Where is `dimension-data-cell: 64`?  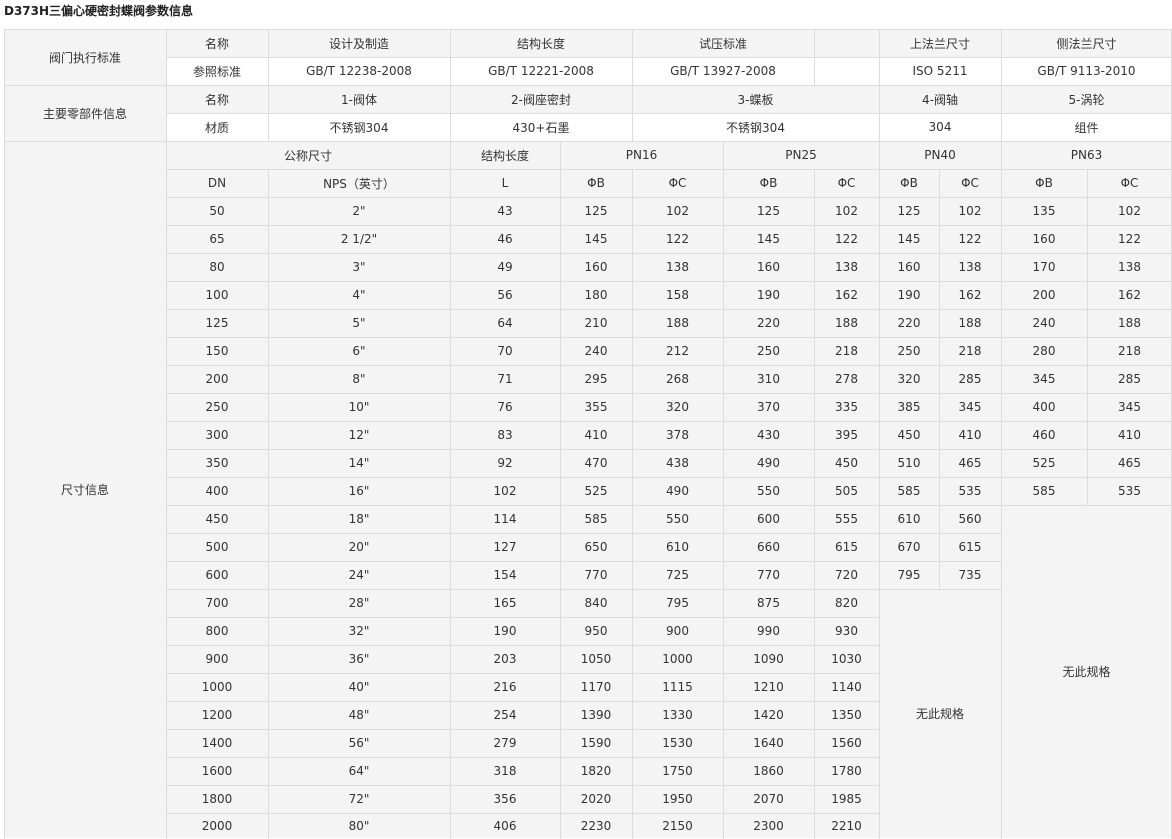
dimension-data-cell: 64 is located at coordinates (505, 323).